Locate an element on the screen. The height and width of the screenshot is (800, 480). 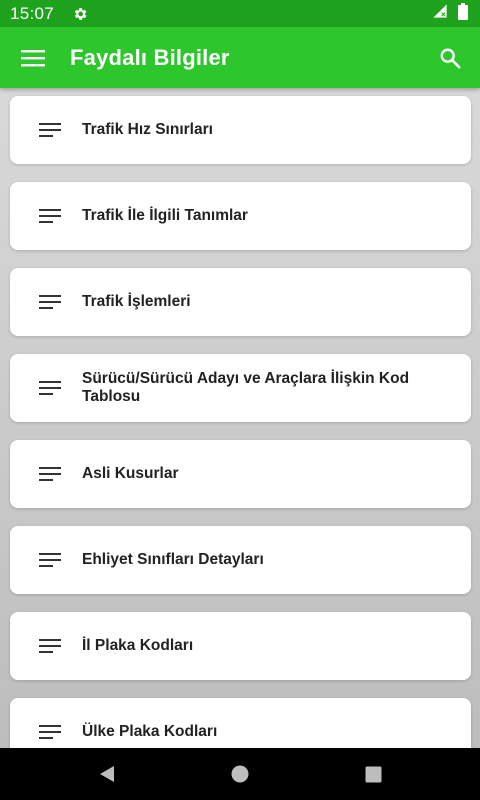
home-circle-icon is located at coordinates (240, 774).